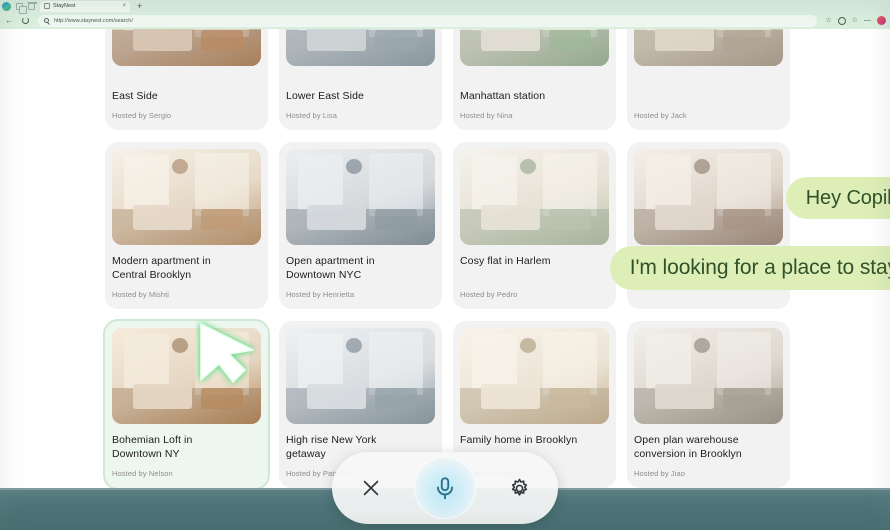 This screenshot has width=890, height=530. What do you see at coordinates (21, 8) in the screenshot?
I see `split-screen-icon` at bounding box center [21, 8].